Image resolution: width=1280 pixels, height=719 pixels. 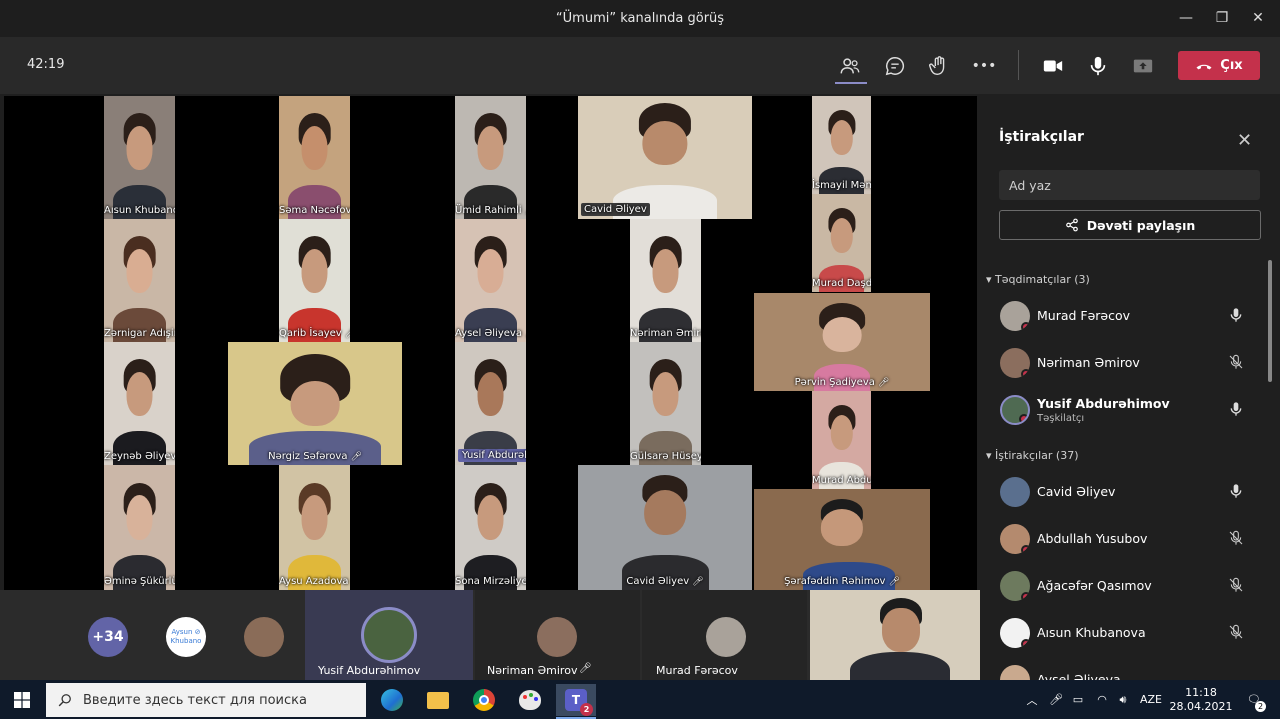 I want to click on participant-row: Aısun Khubanova, so click(x=1130, y=633).